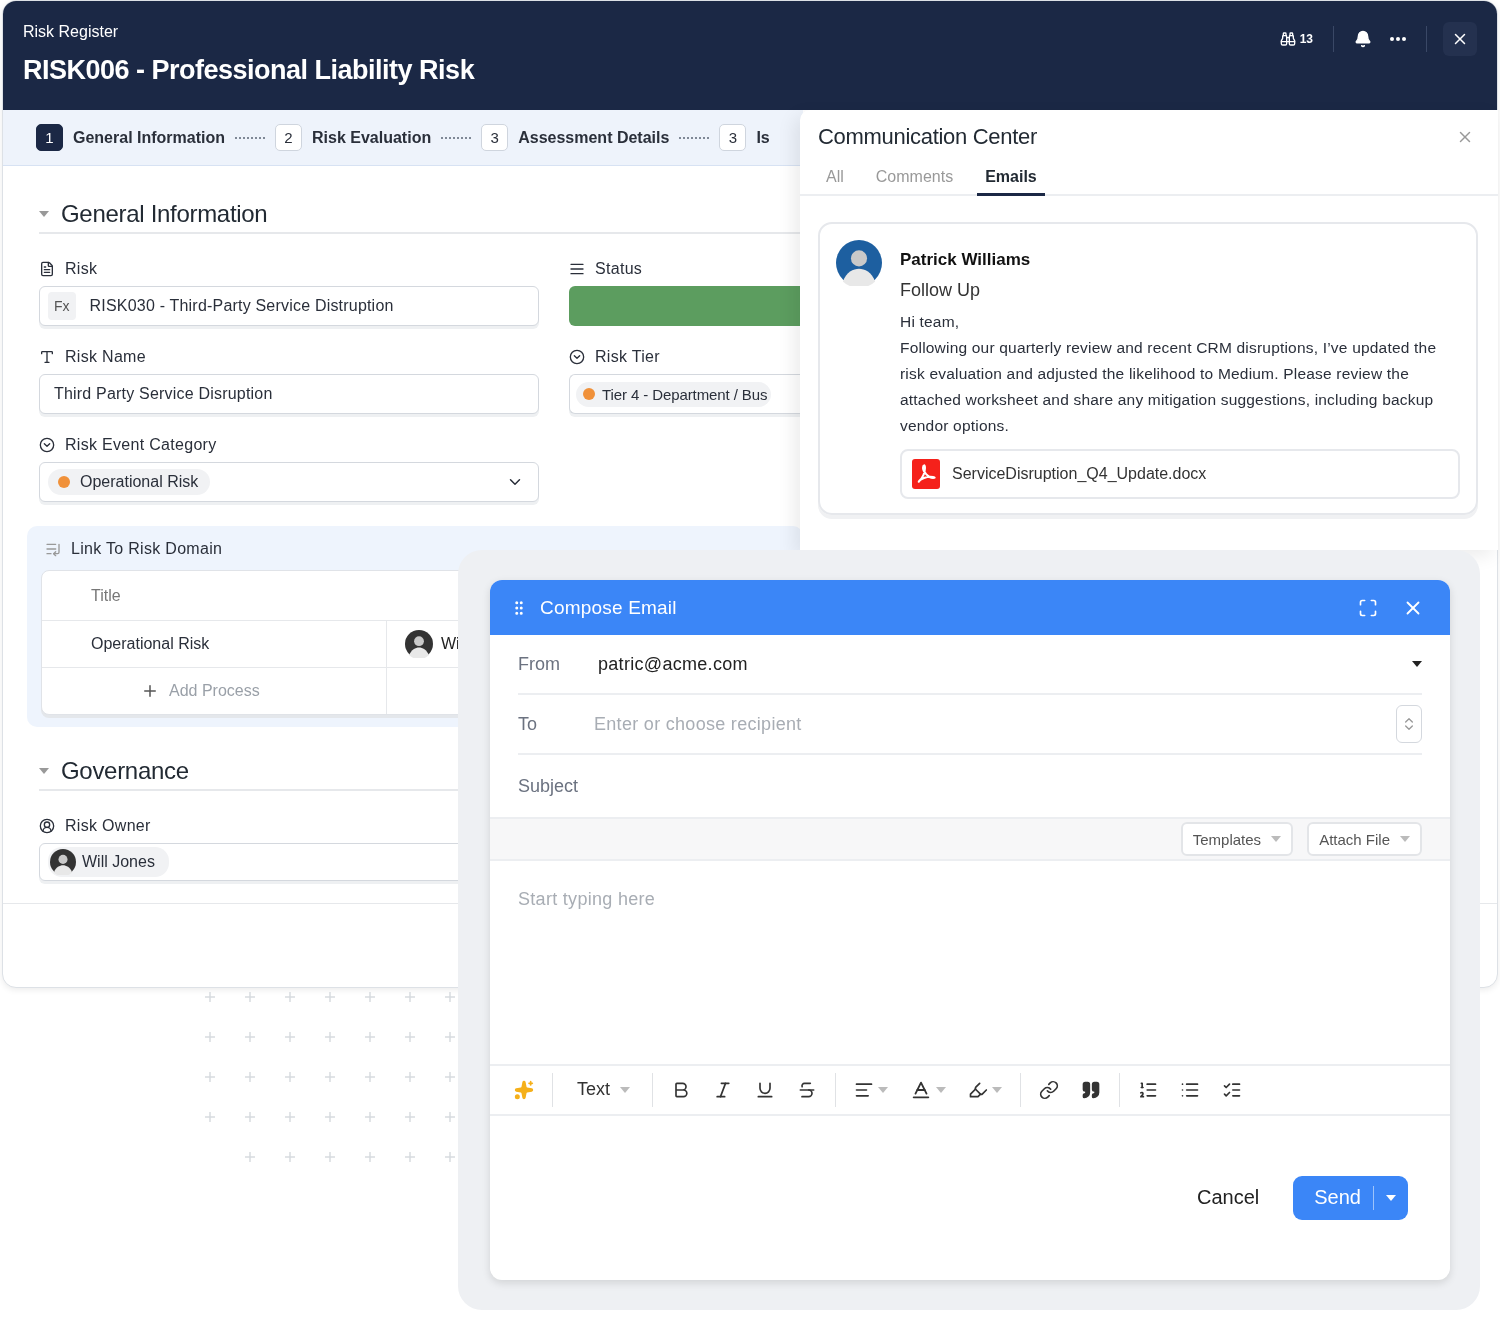  What do you see at coordinates (118, 862) in the screenshot?
I see `owner-name: Will Jones` at bounding box center [118, 862].